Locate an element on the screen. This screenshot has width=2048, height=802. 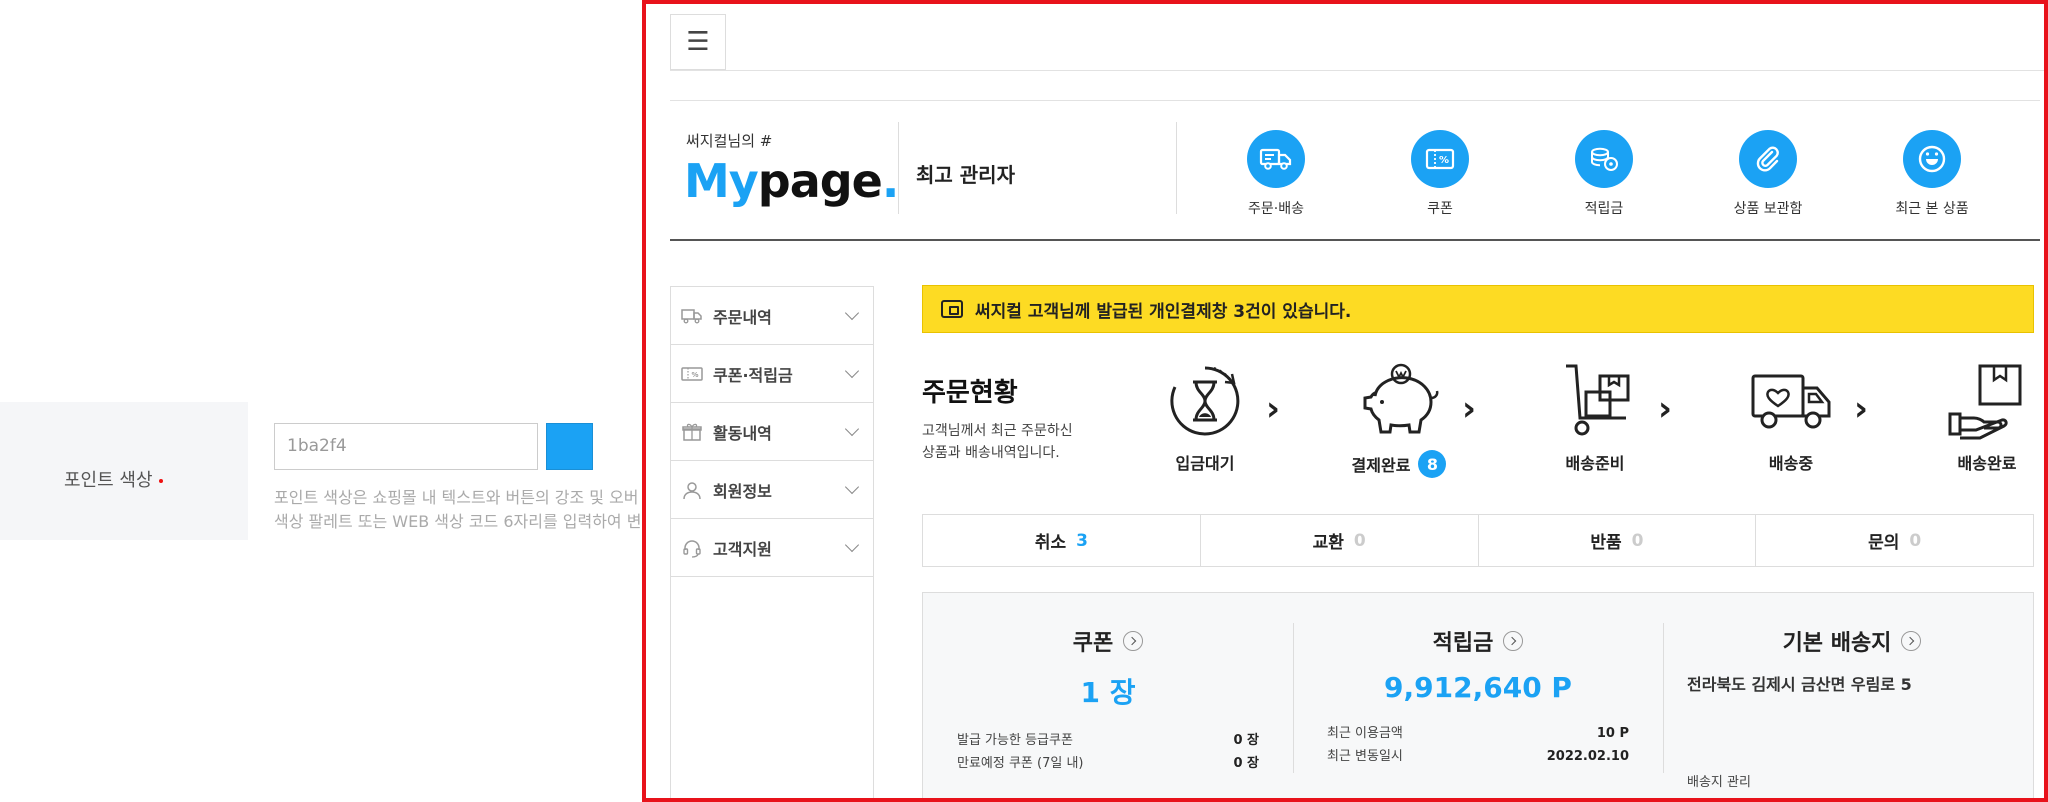
quick-link-wishlist: 상품 보관함 is located at coordinates (1768, 174).